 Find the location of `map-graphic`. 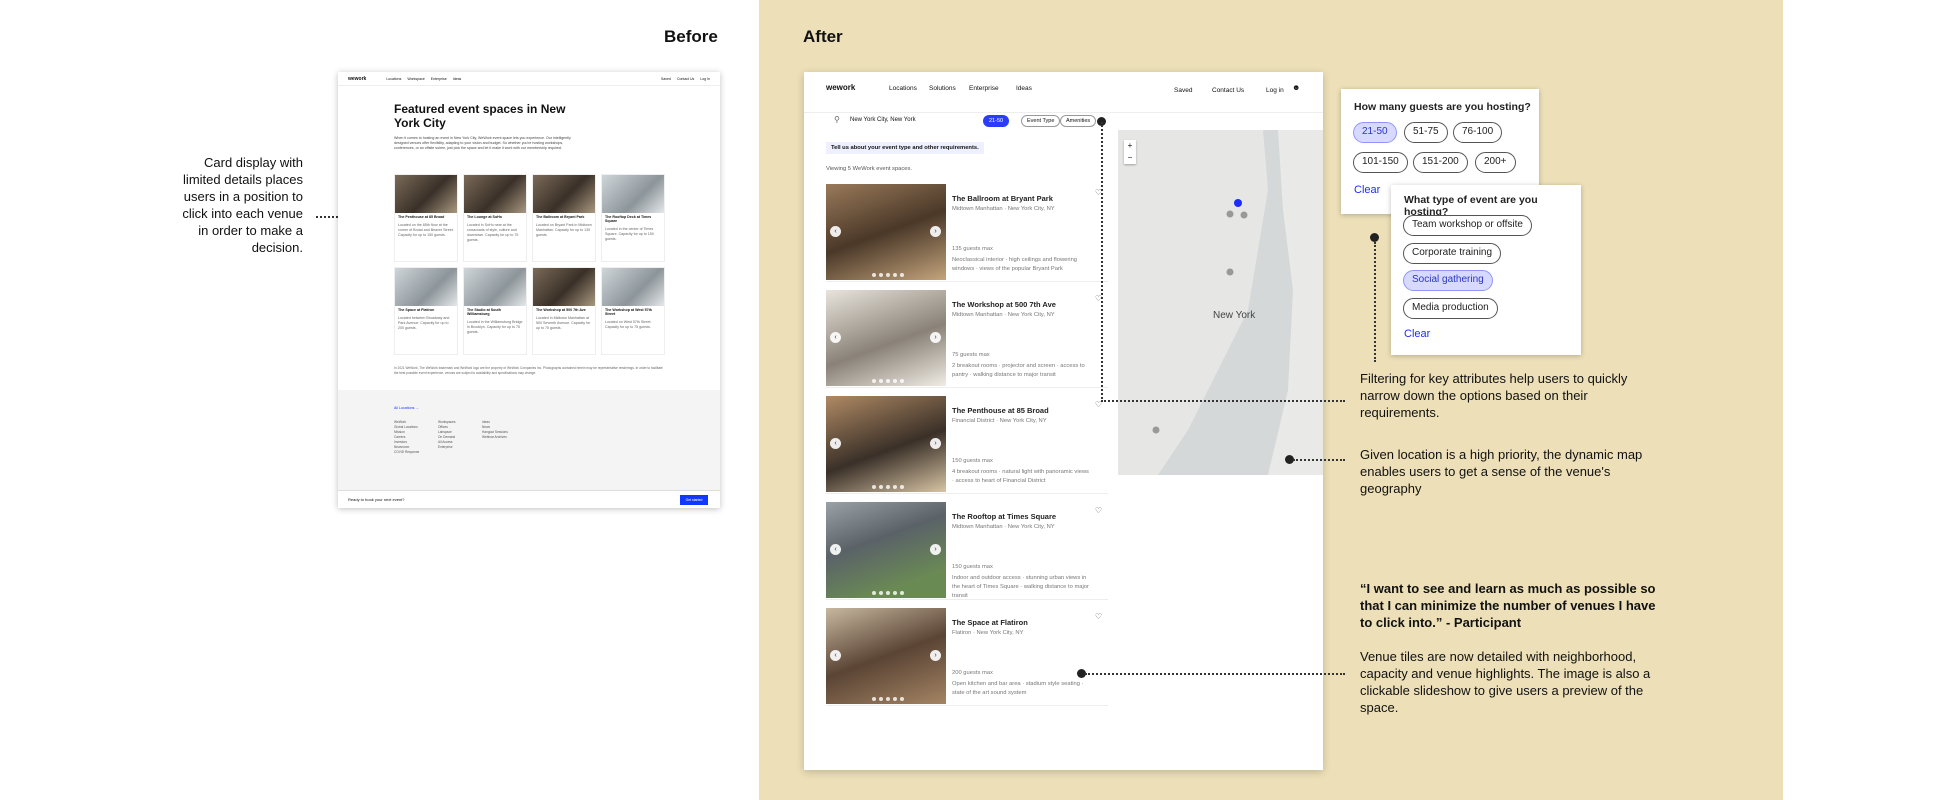

map-graphic is located at coordinates (1220, 302).